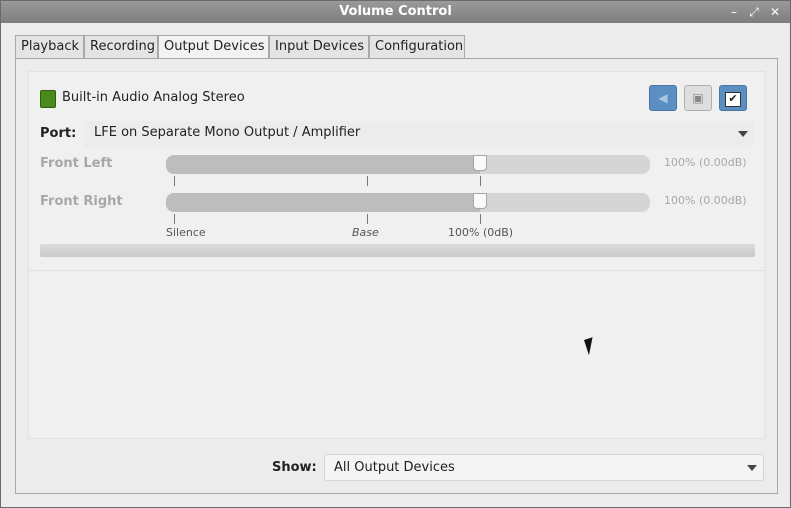 The width and height of the screenshot is (791, 508). What do you see at coordinates (480, 163) in the screenshot?
I see `front-left-handle` at bounding box center [480, 163].